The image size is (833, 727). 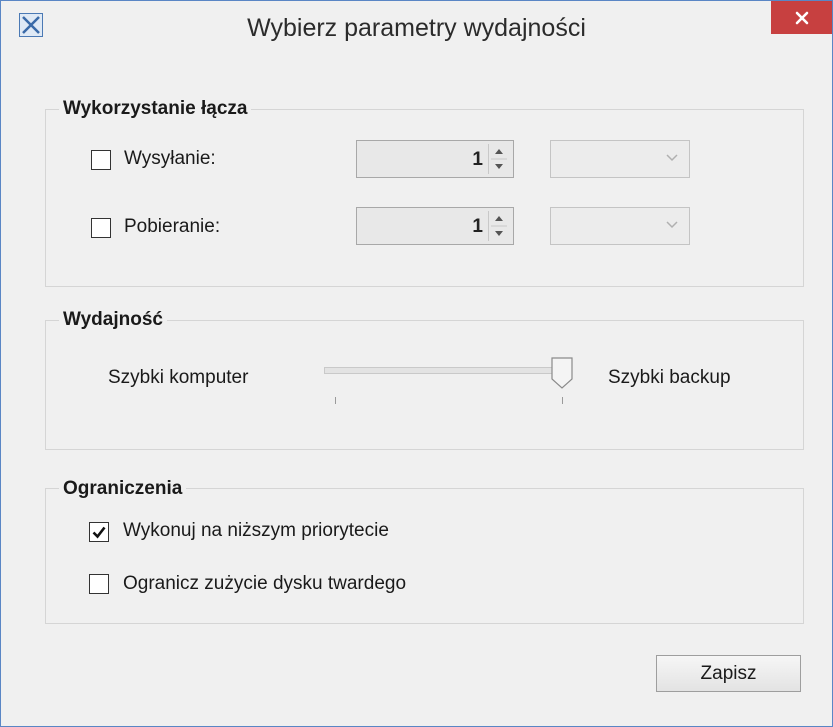 I want to click on low-priority-label: Wykonuj na niższym priorytecie, so click(x=256, y=530).